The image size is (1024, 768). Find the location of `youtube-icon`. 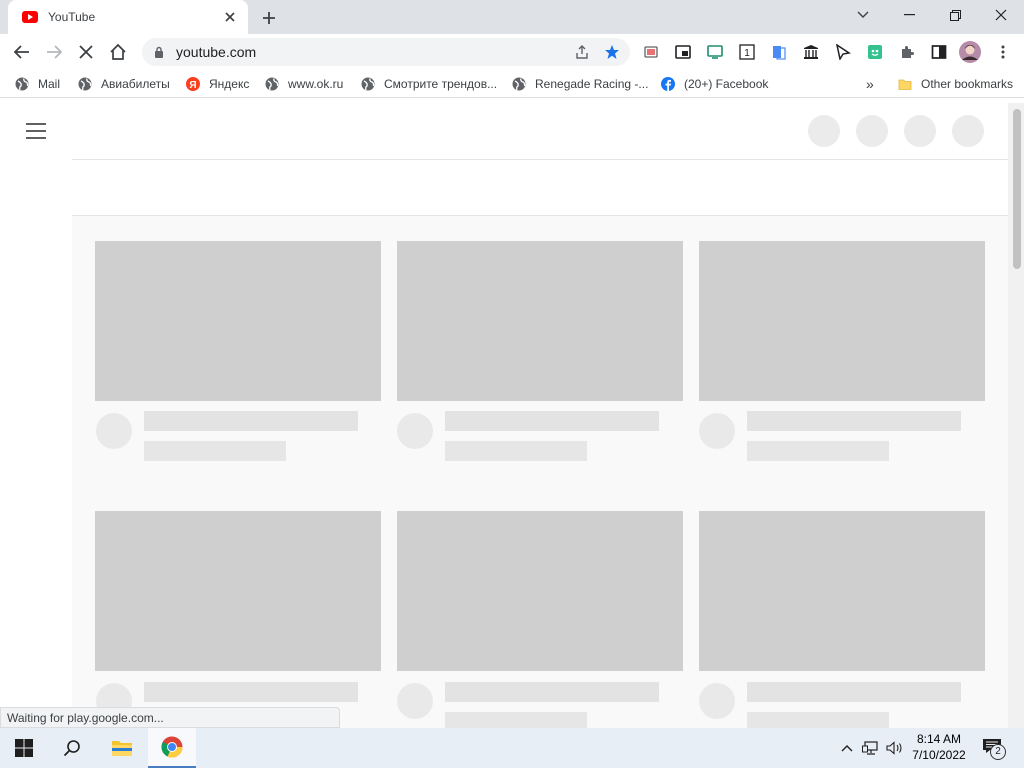

youtube-icon is located at coordinates (30, 17).